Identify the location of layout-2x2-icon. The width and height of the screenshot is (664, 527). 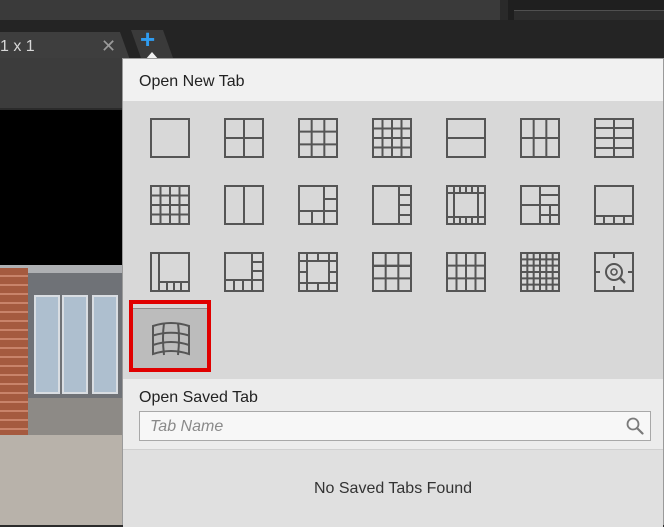
(244, 138).